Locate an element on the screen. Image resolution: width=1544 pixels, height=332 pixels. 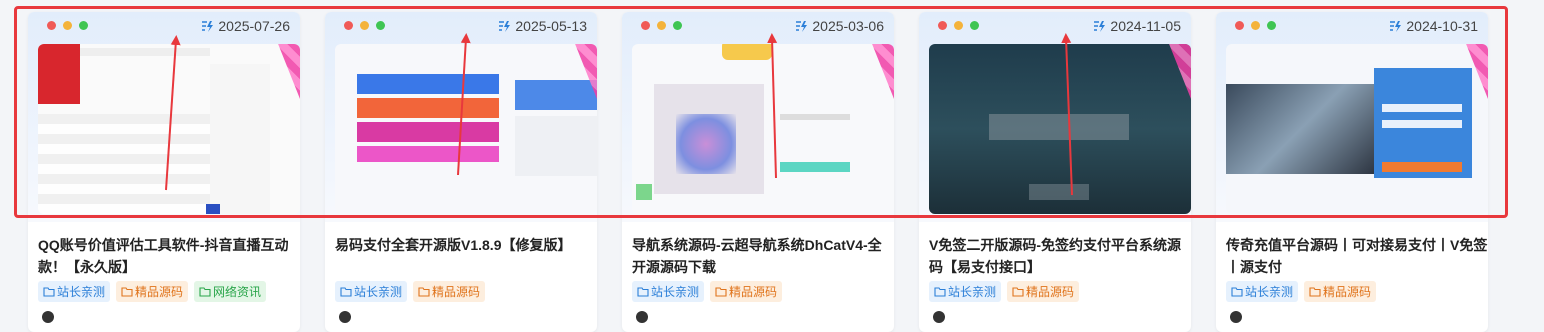
post-title: 传奇充值平台源码丨可对接易支付丨V免签丨源支付 is located at coordinates (1357, 256).